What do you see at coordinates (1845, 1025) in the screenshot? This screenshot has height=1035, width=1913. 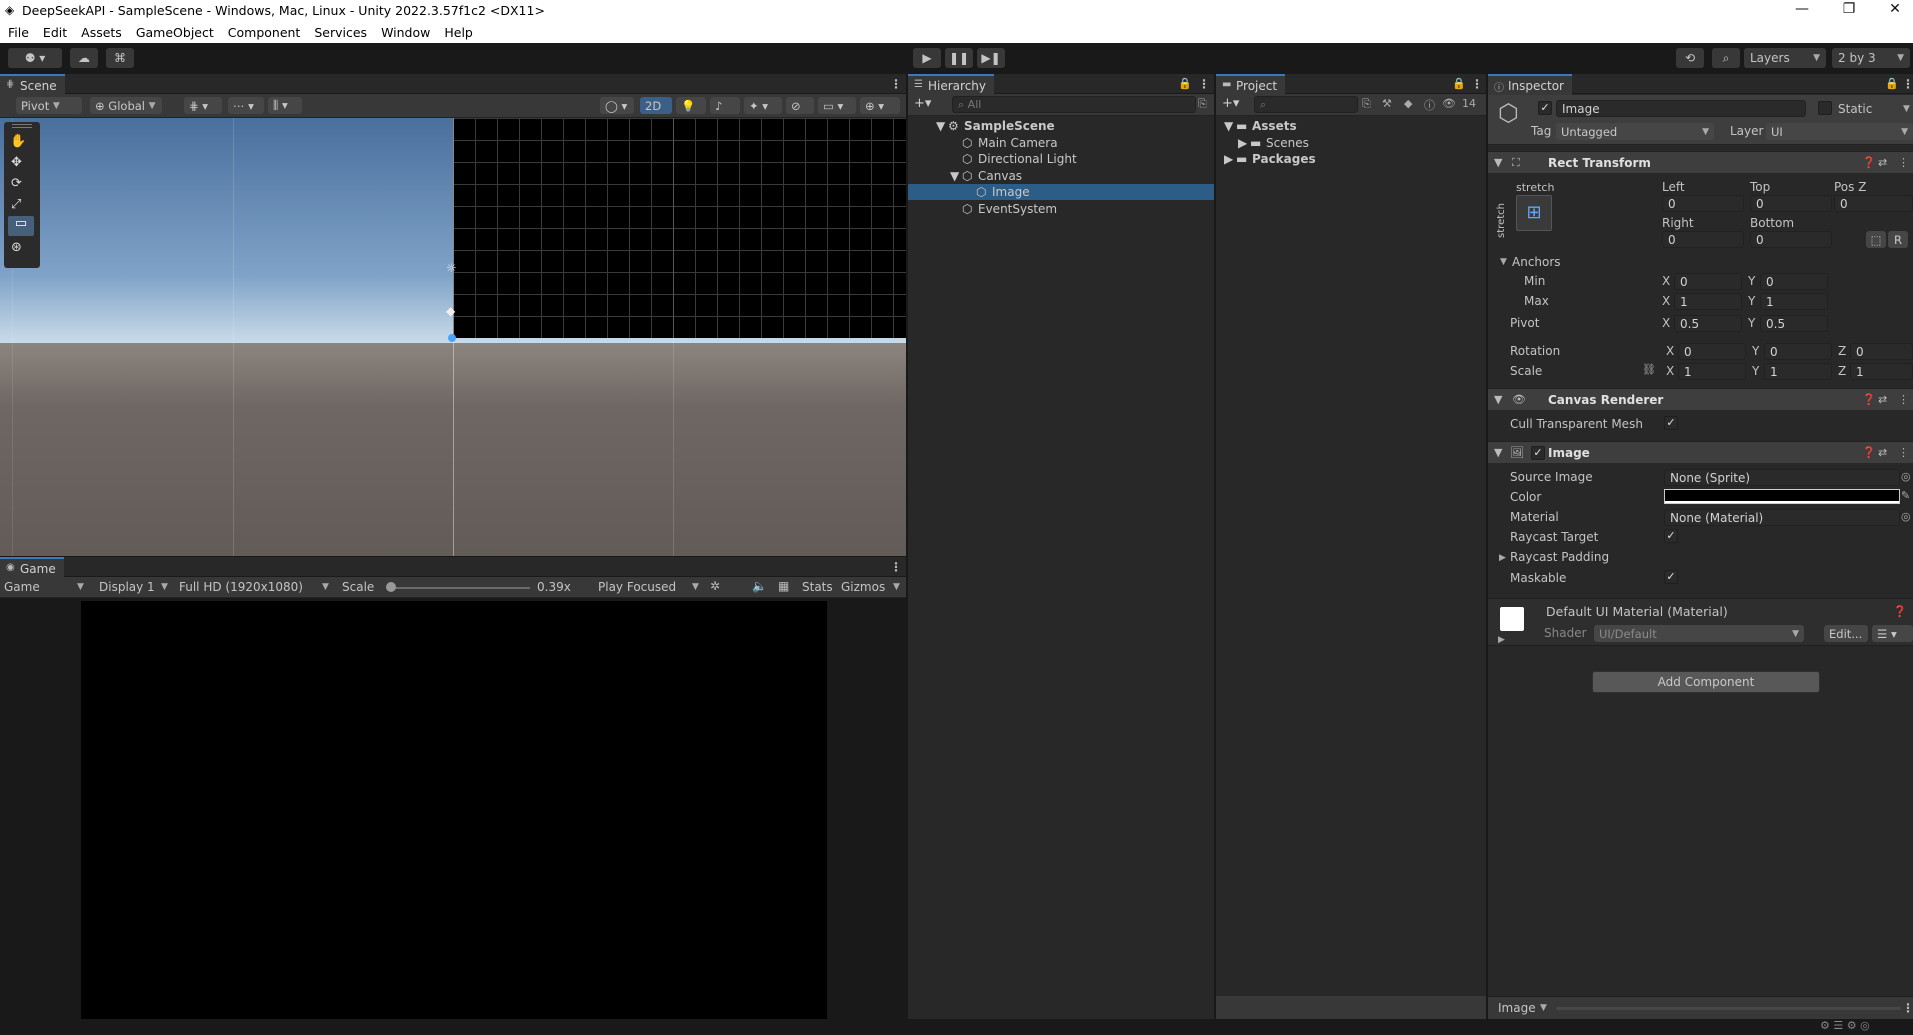 I see `status-icons: ⚙ ☰ ⚙ ◎` at bounding box center [1845, 1025].